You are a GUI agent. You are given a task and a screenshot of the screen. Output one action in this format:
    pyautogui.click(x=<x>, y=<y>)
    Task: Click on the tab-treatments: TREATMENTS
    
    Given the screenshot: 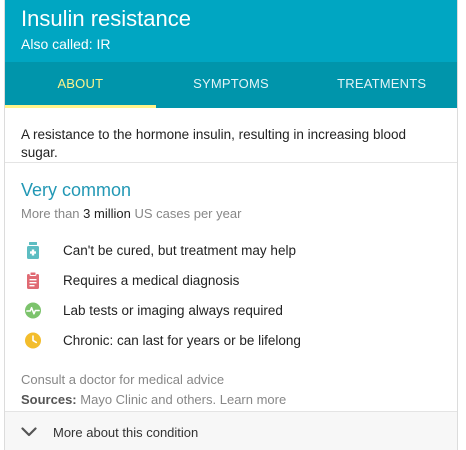 What is the action you would take?
    pyautogui.click(x=381, y=85)
    